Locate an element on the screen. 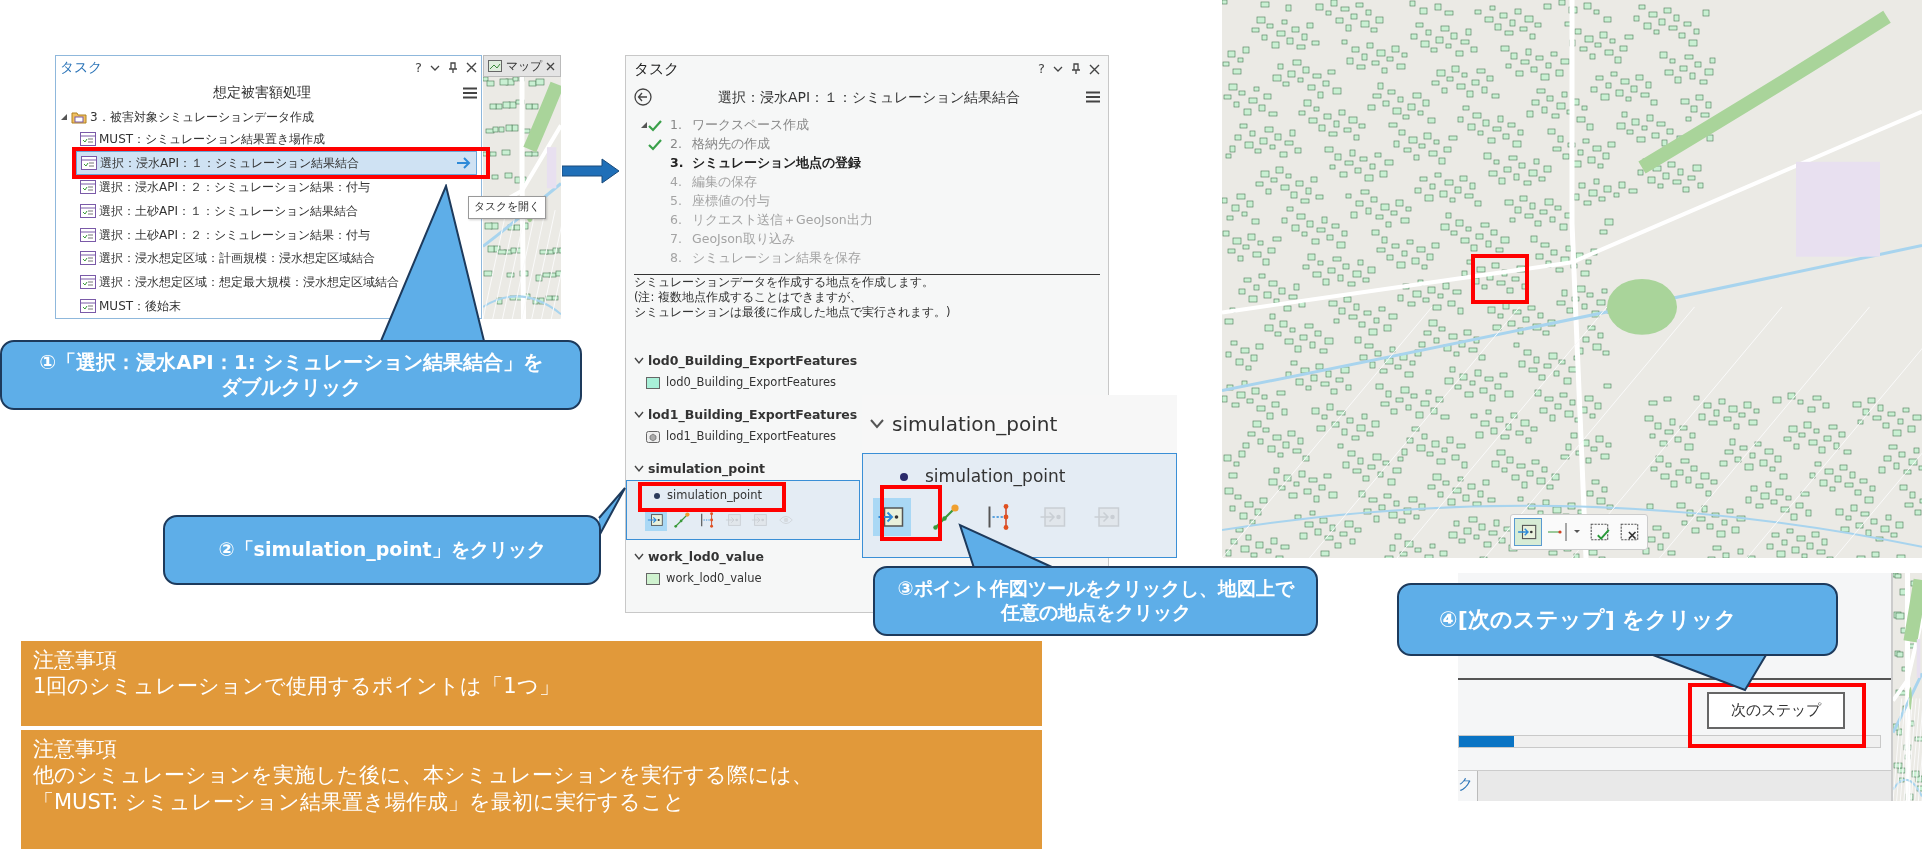  step-label: ワークスペース作成 is located at coordinates (750, 125).